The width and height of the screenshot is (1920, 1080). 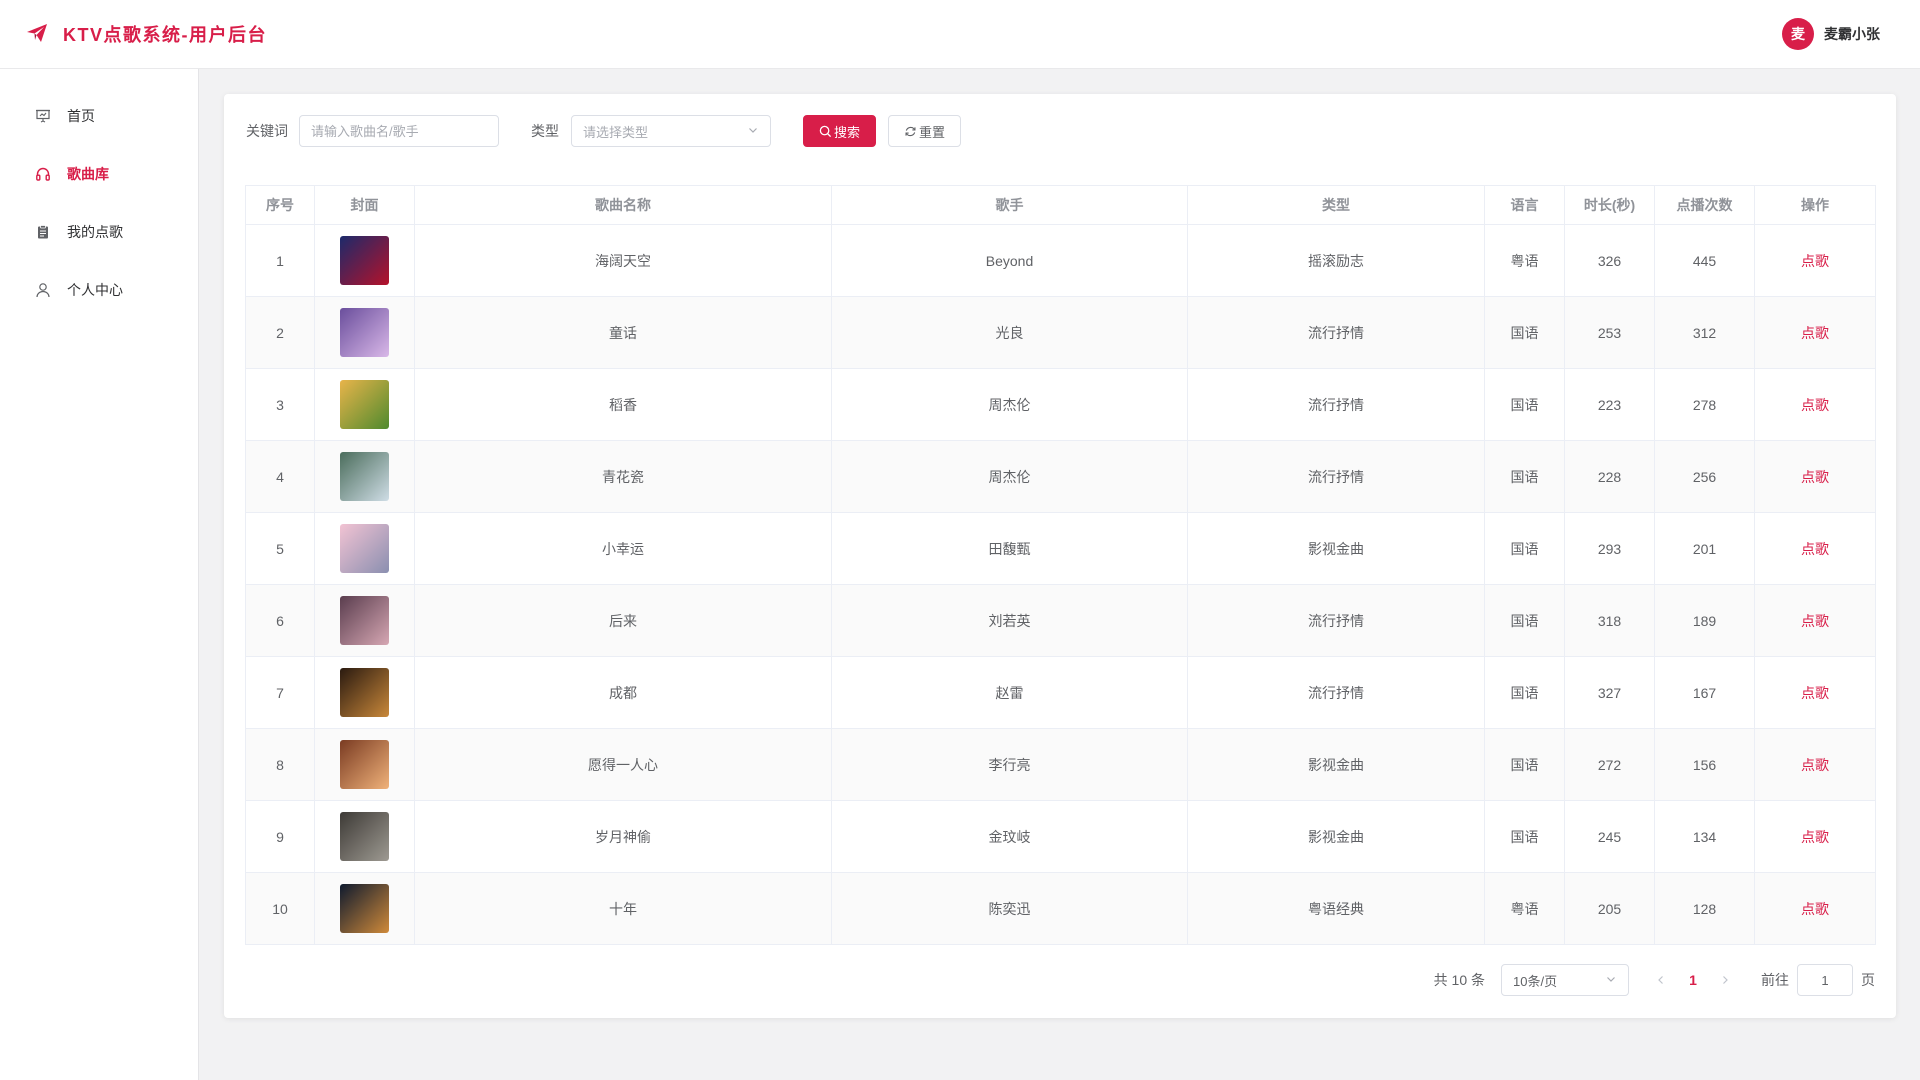 What do you see at coordinates (623, 836) in the screenshot?
I see `song-name: 岁月神偷` at bounding box center [623, 836].